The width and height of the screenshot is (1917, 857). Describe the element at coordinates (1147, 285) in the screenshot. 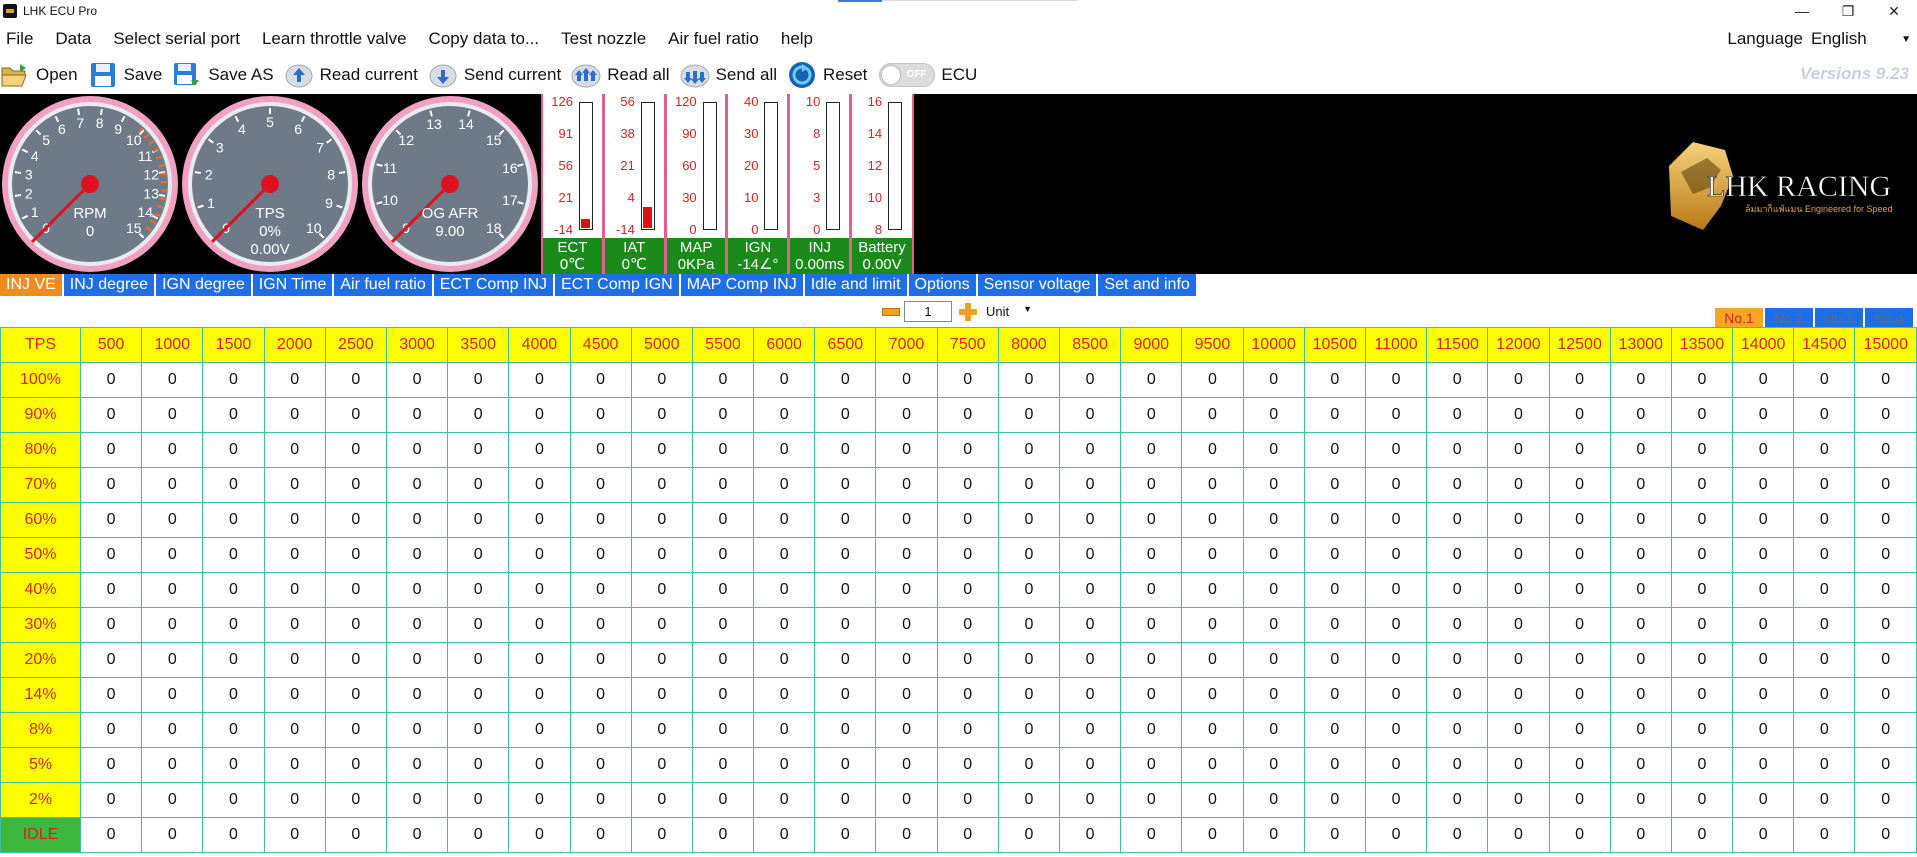

I see `tab-set-and-info: Set and info` at that location.